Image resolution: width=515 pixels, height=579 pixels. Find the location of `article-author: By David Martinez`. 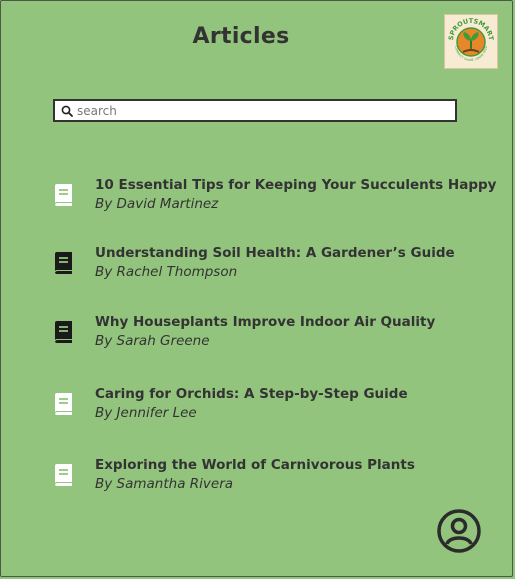

article-author: By David Martinez is located at coordinates (157, 204).